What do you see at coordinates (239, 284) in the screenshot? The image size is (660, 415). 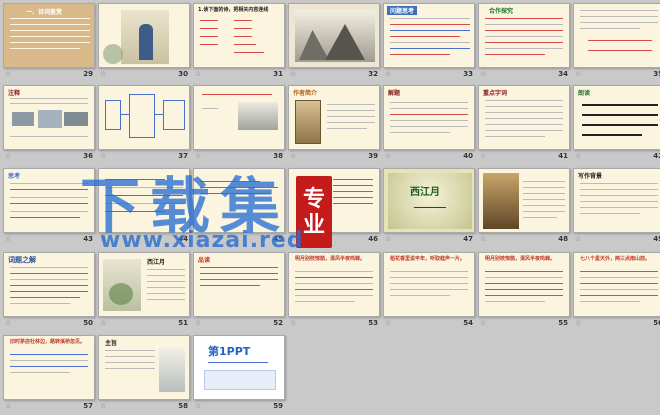 I see `slide-preview: 品读` at bounding box center [239, 284].